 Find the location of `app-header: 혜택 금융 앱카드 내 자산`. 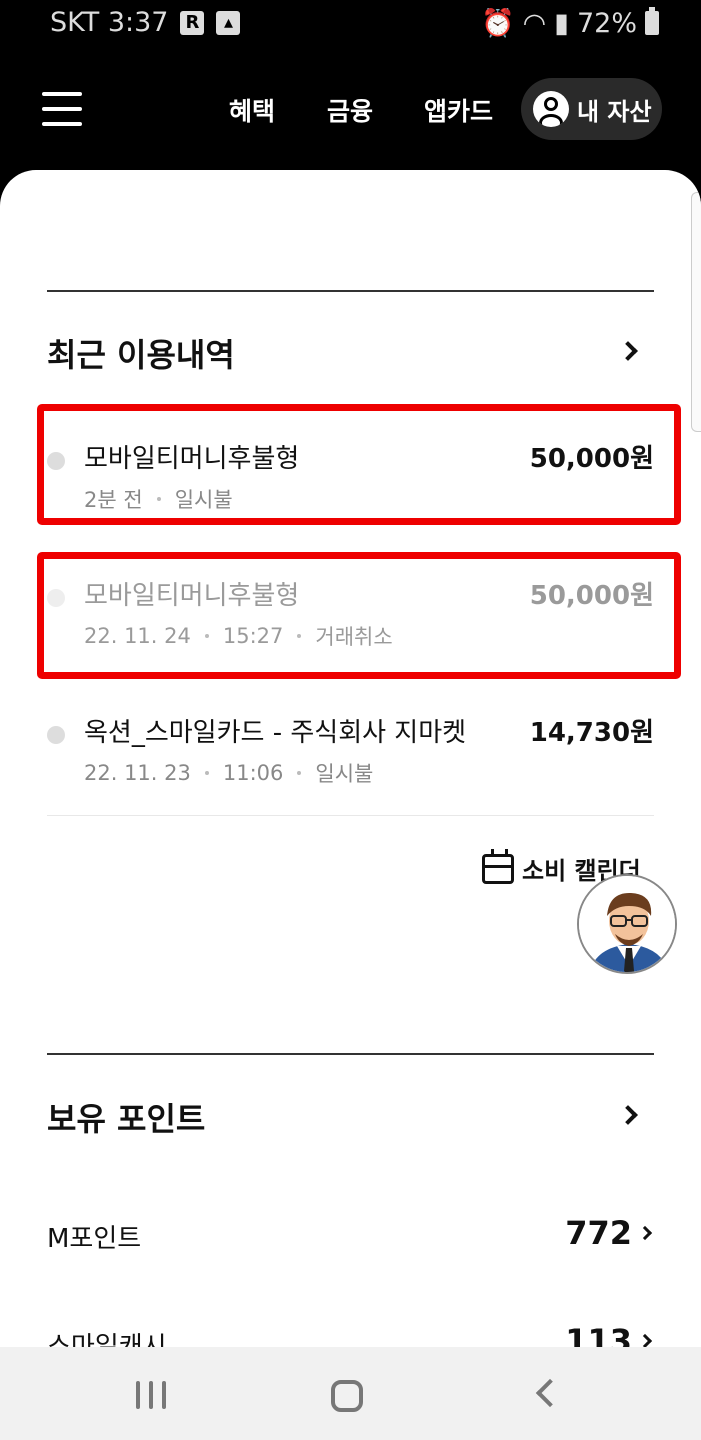

app-header: 혜택 금융 앱카드 내 자산 is located at coordinates (350, 110).